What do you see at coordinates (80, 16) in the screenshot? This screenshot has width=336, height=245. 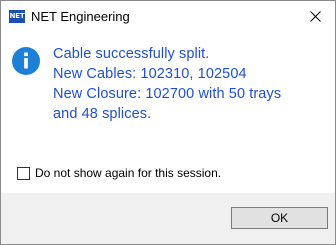 I see `window-title: NET Engineering` at bounding box center [80, 16].